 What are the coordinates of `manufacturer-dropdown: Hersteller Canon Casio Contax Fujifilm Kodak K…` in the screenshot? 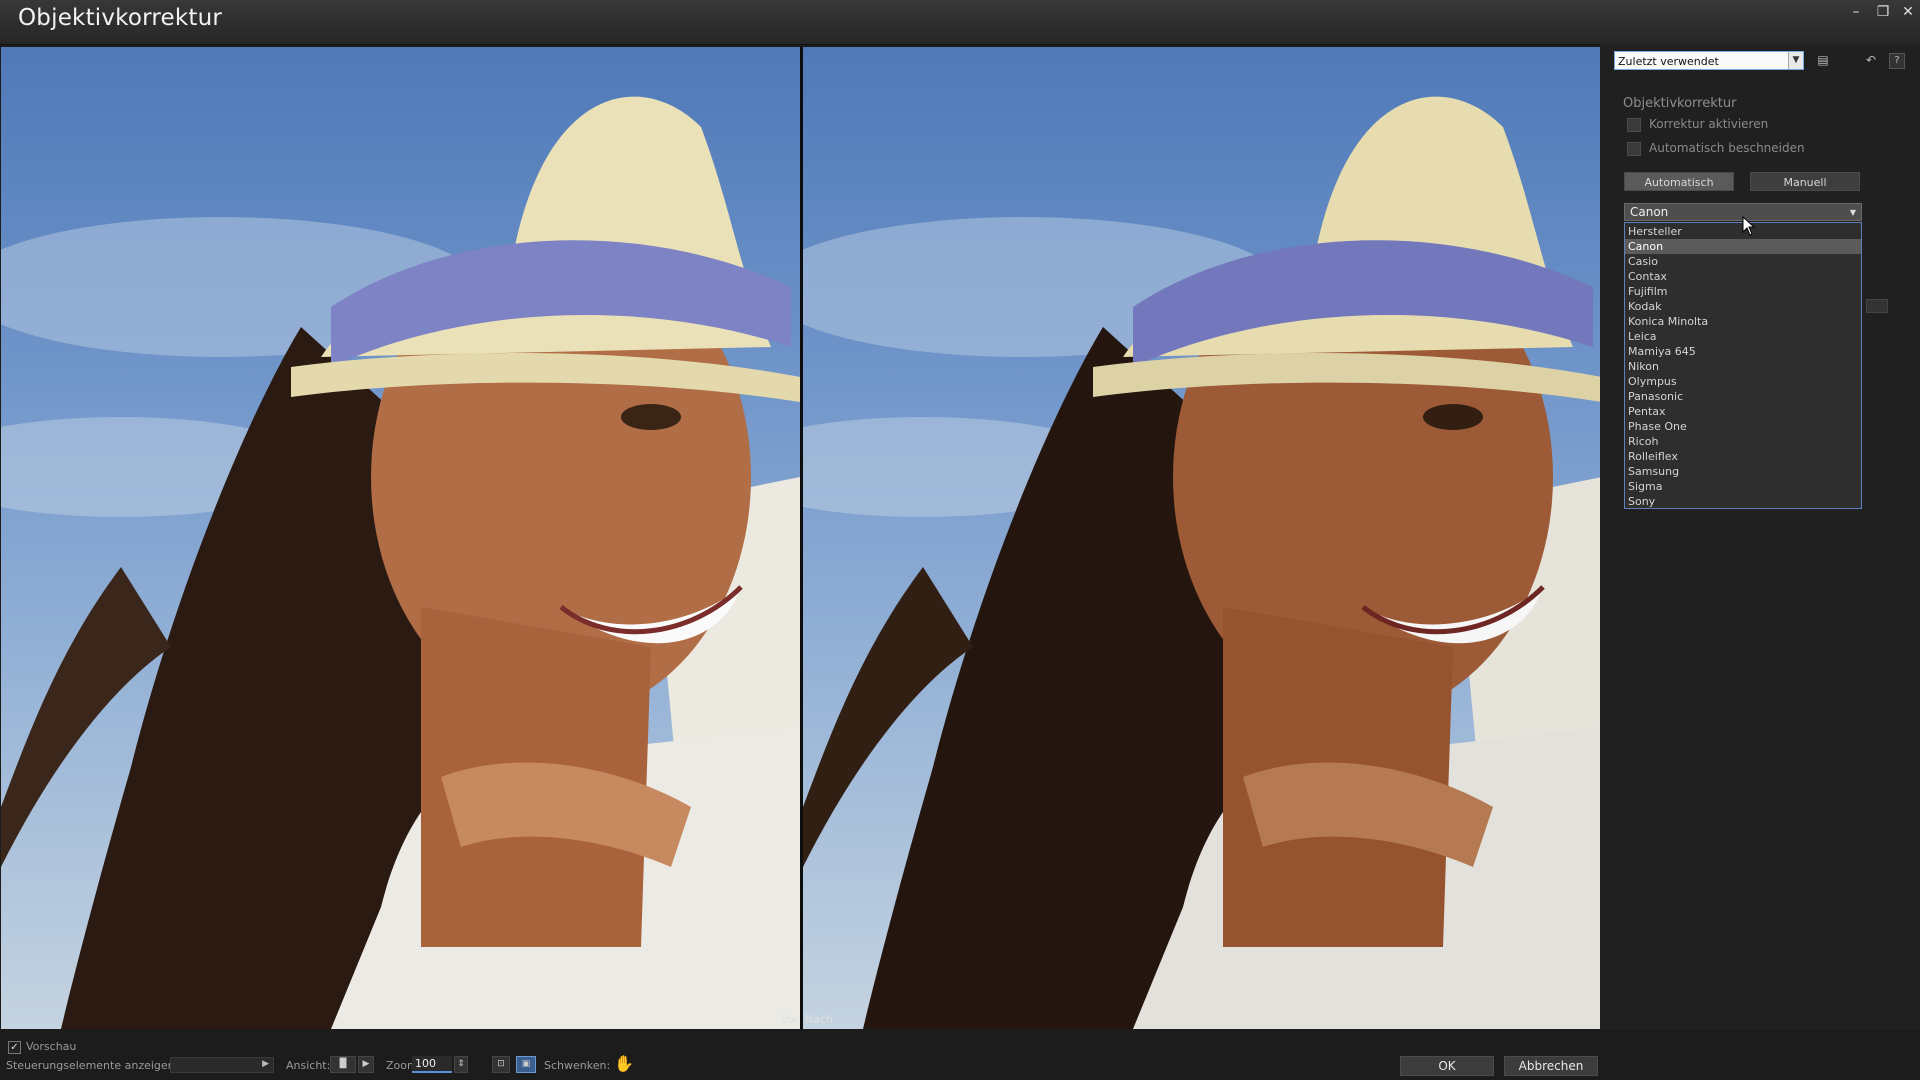 It's located at (1743, 365).